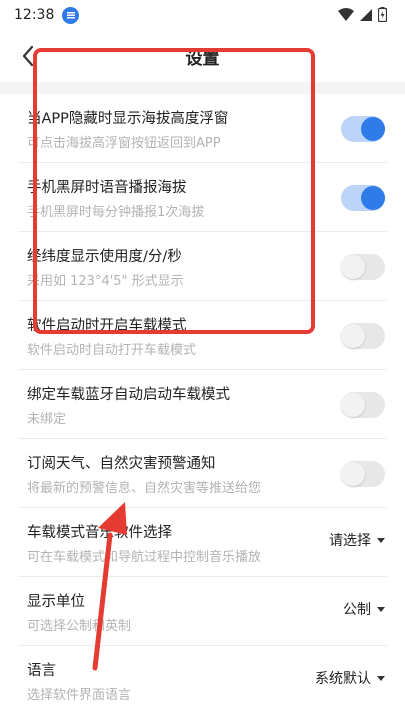  Describe the element at coordinates (109, 586) in the screenshot. I see `annotation-arrow` at that location.